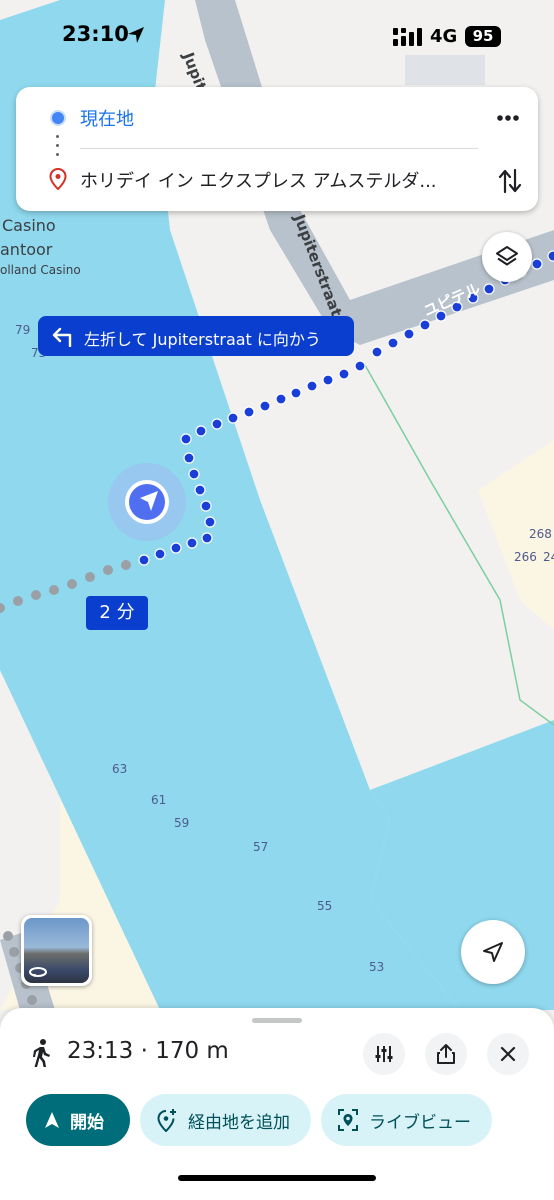 This screenshot has width=554, height=1200. What do you see at coordinates (261, 847) in the screenshot?
I see `house-number: 57` at bounding box center [261, 847].